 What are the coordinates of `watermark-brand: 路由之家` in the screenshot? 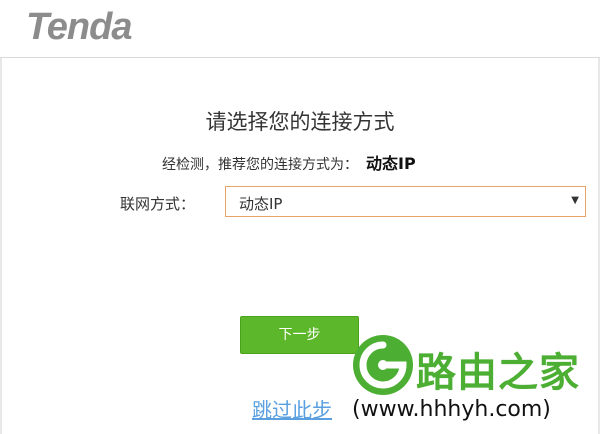 It's located at (498, 373).